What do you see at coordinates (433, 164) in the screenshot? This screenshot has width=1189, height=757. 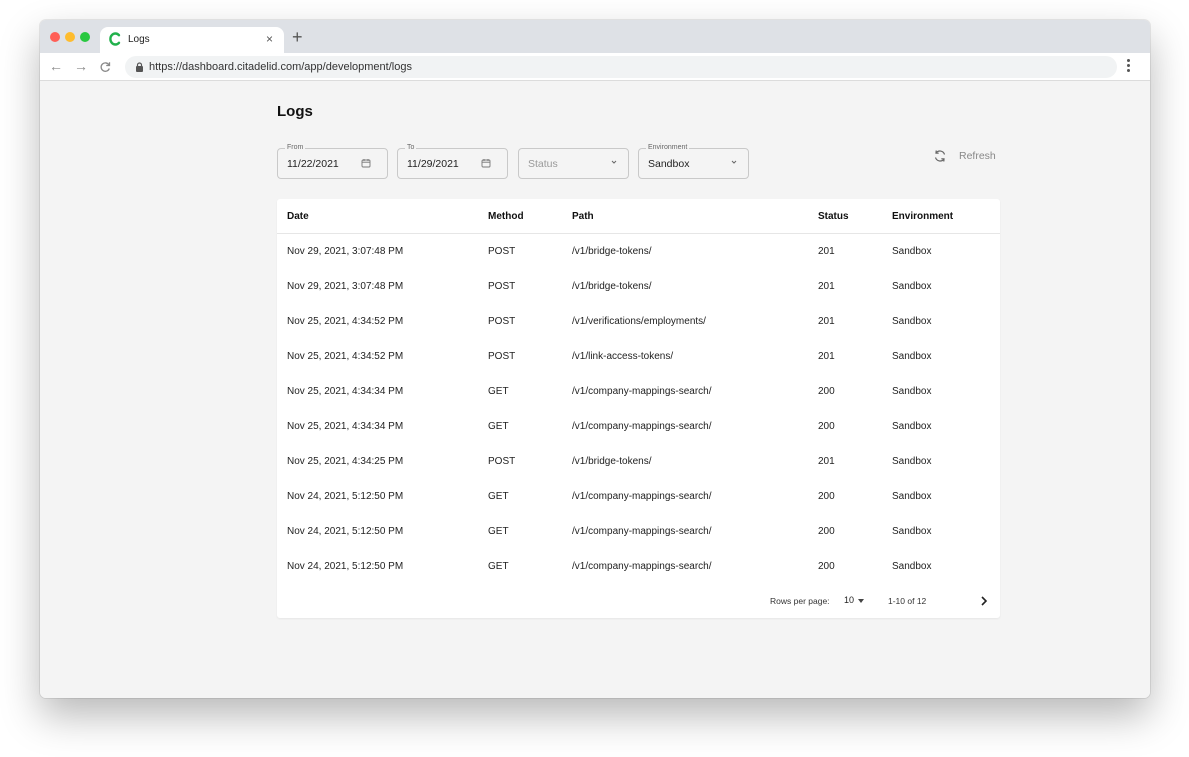 I see `to-date-value: 11/29/2021` at bounding box center [433, 164].